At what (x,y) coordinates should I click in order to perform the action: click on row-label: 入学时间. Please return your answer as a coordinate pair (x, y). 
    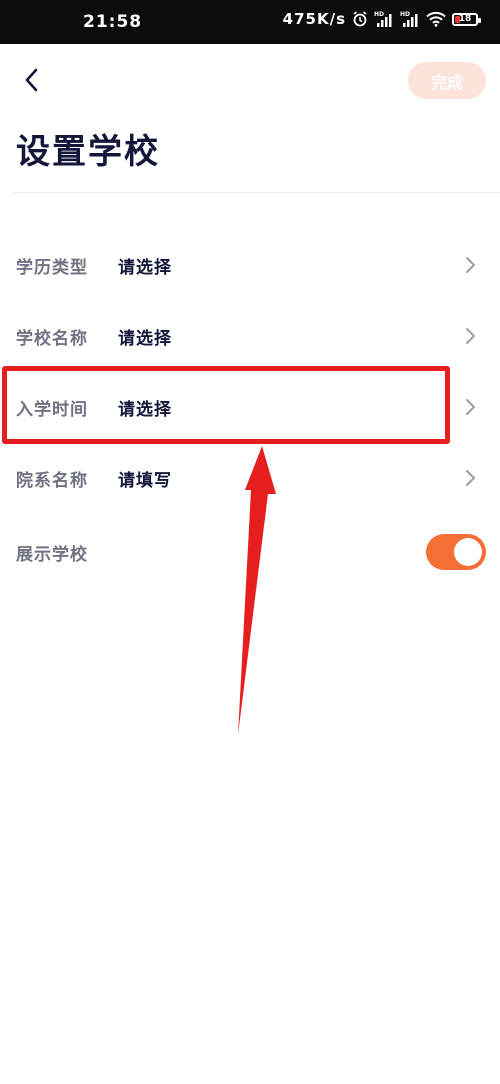
    Looking at the image, I should click on (52, 409).